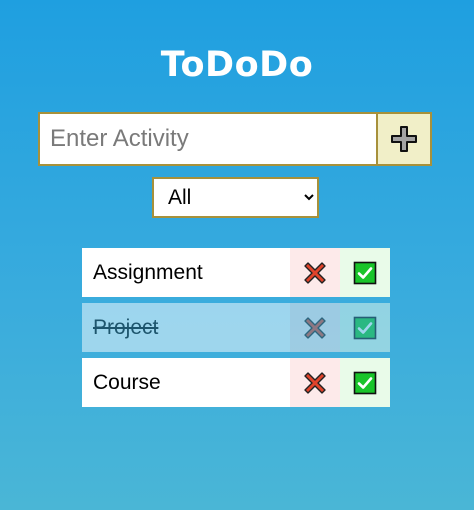  Describe the element at coordinates (237, 65) in the screenshot. I see `app-title: ToDoDo` at that location.